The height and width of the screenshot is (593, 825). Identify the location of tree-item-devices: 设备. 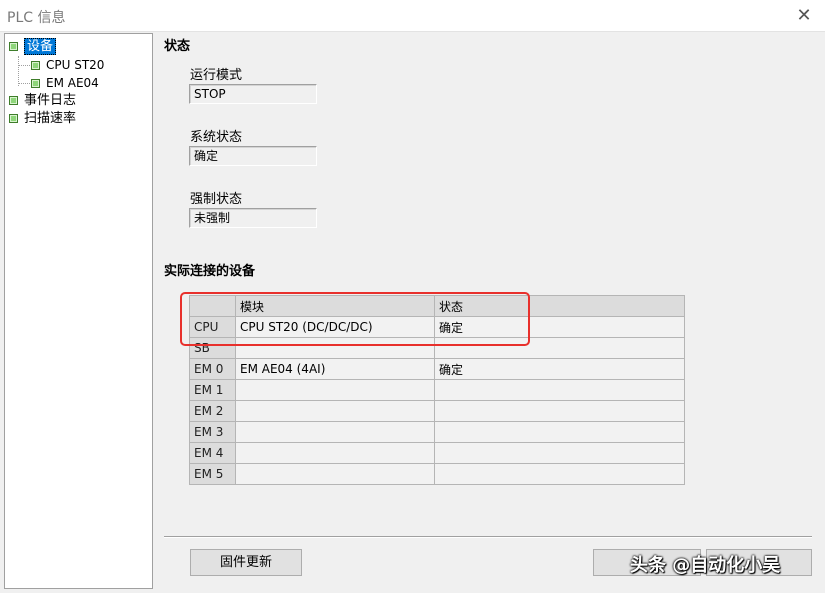
(33, 47).